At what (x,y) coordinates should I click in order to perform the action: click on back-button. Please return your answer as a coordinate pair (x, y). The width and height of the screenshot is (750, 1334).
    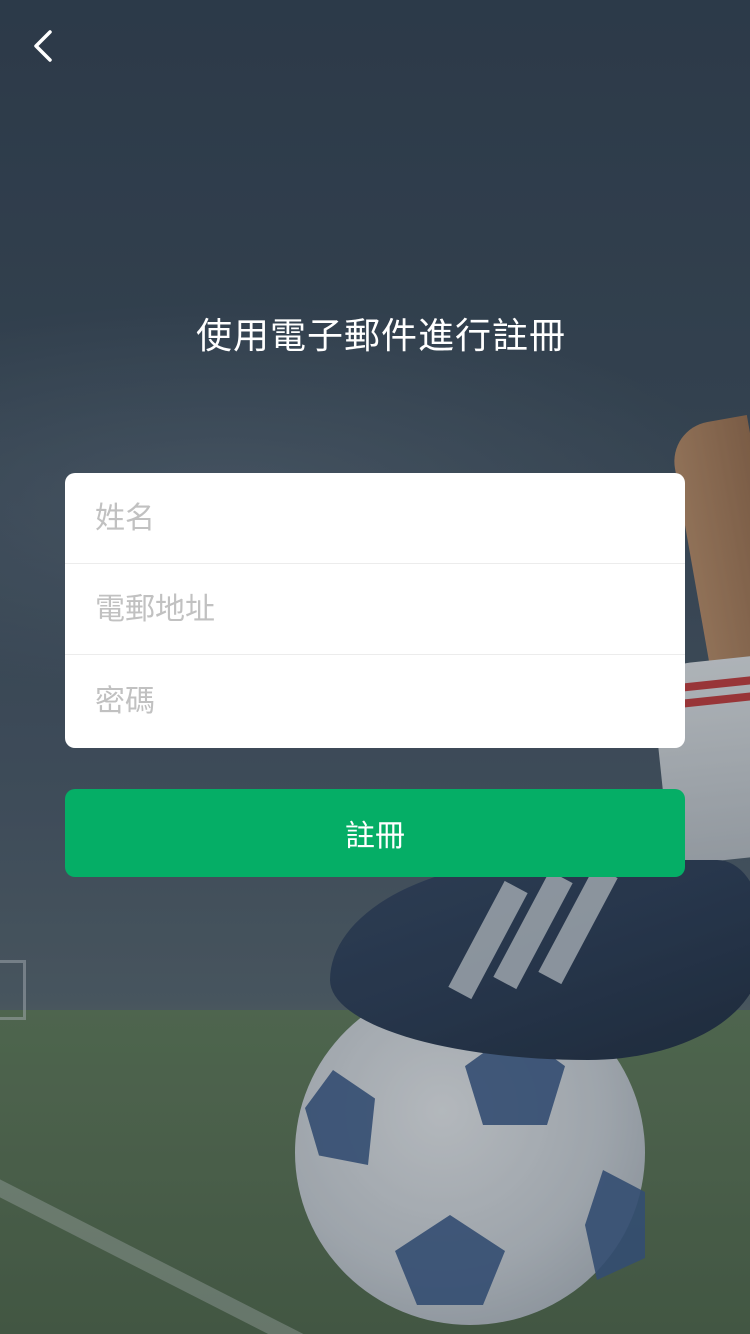
    Looking at the image, I should click on (46, 46).